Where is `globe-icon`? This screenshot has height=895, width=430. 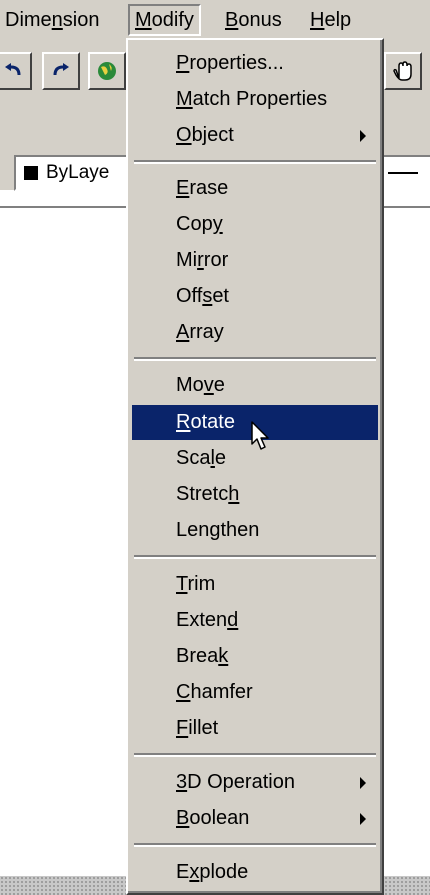 globe-icon is located at coordinates (107, 71).